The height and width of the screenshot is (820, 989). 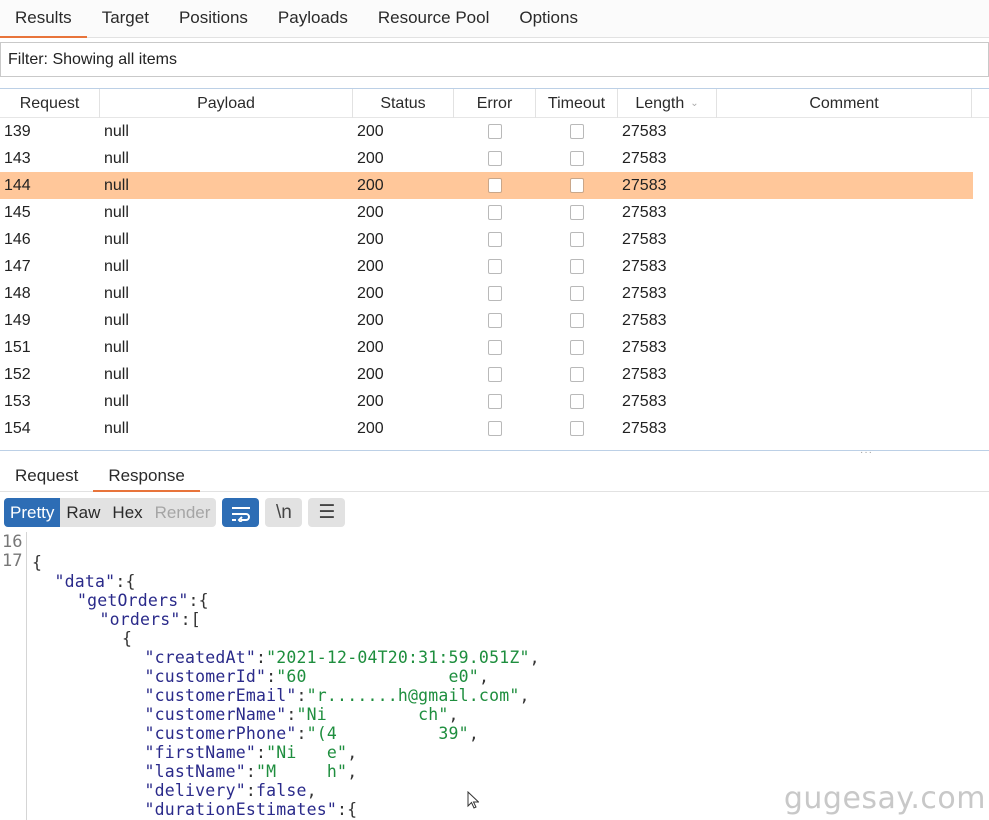 I want to click on hex-button: Hex, so click(x=127, y=512).